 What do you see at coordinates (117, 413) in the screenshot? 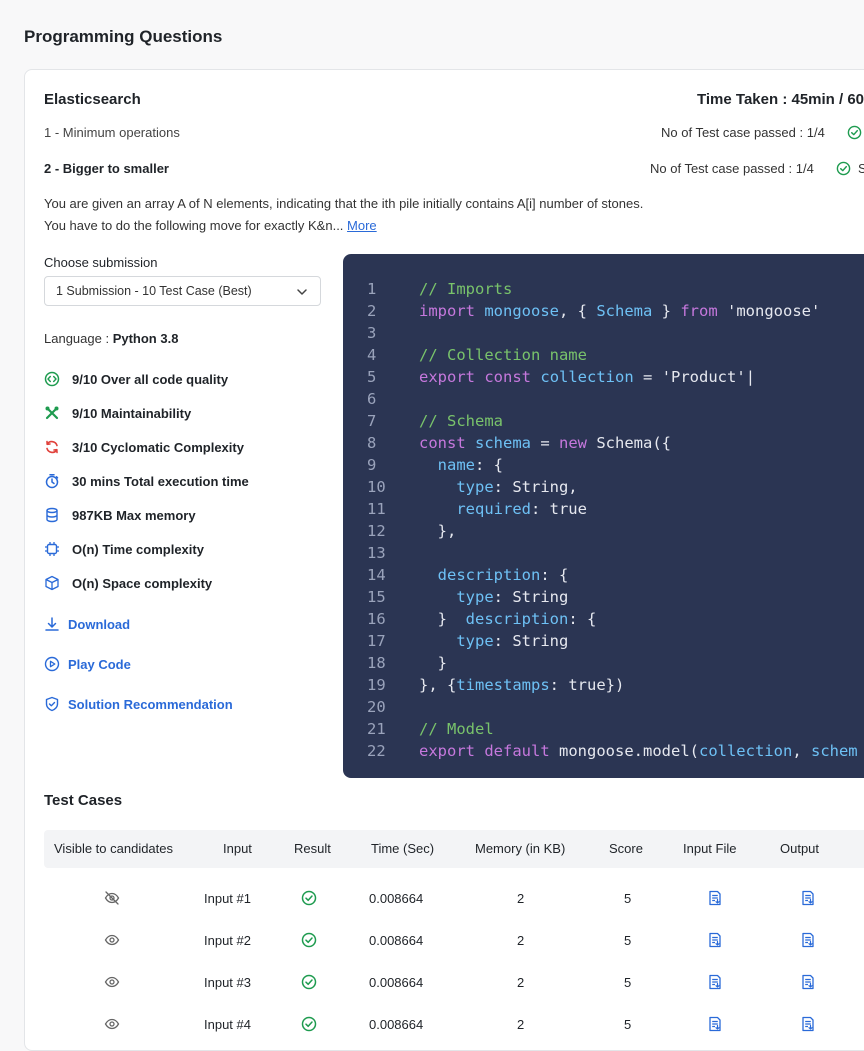
I see `metric-maintainability: 9/10 Maintainability` at bounding box center [117, 413].